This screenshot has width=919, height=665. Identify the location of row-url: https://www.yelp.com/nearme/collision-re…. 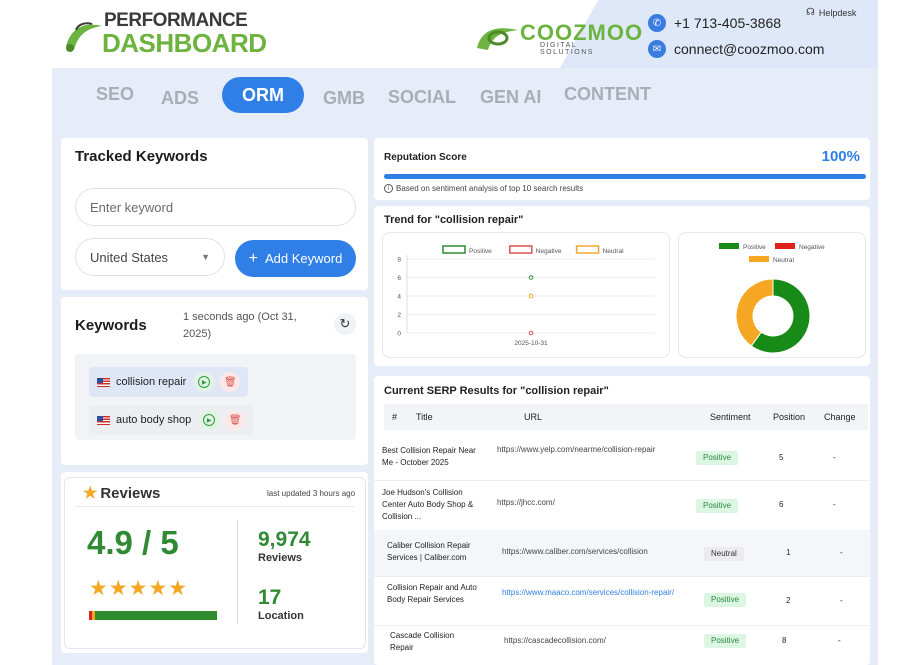
(584, 450).